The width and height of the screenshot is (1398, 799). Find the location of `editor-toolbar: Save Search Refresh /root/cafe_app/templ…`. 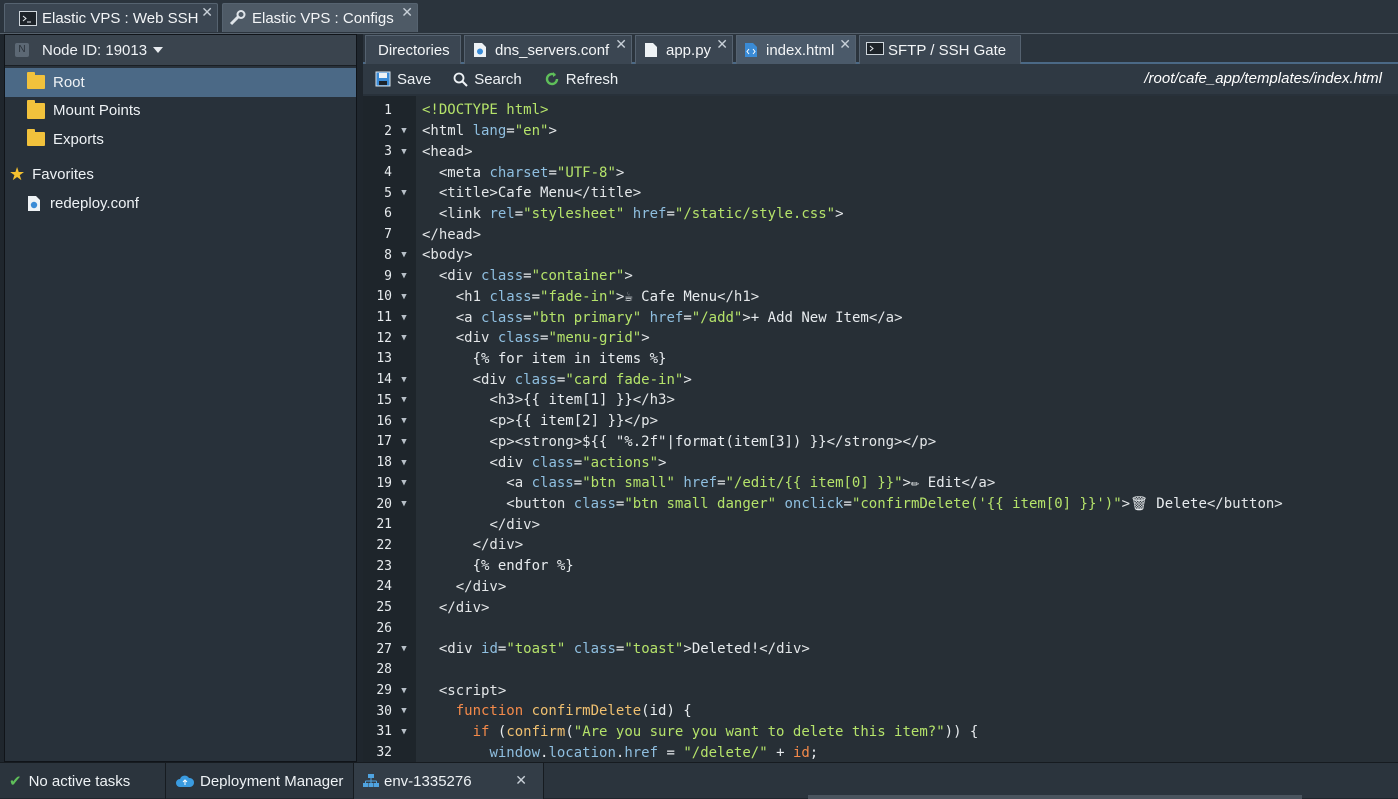

editor-toolbar: Save Search Refresh /root/cafe_app/templ… is located at coordinates (880, 79).